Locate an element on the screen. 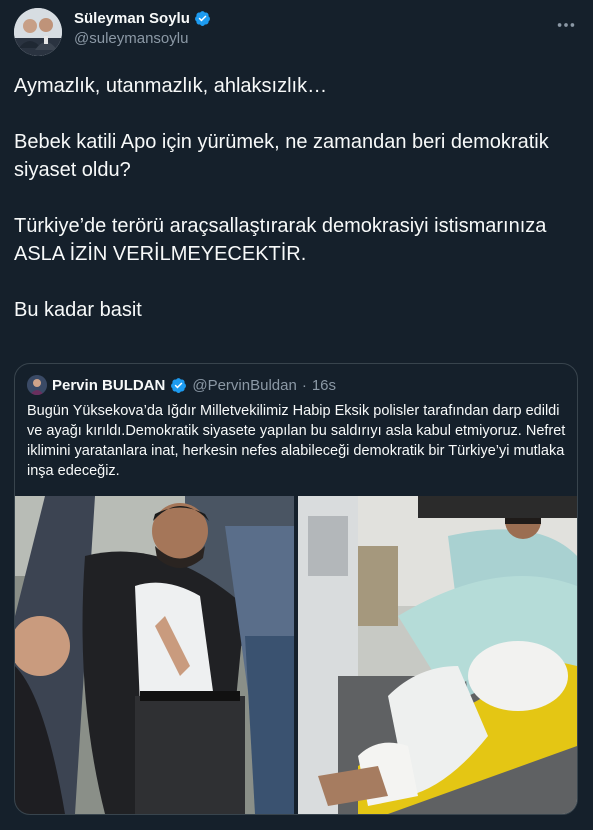 The height and width of the screenshot is (830, 593). author-display-name: Süleyman Soylu is located at coordinates (142, 18).